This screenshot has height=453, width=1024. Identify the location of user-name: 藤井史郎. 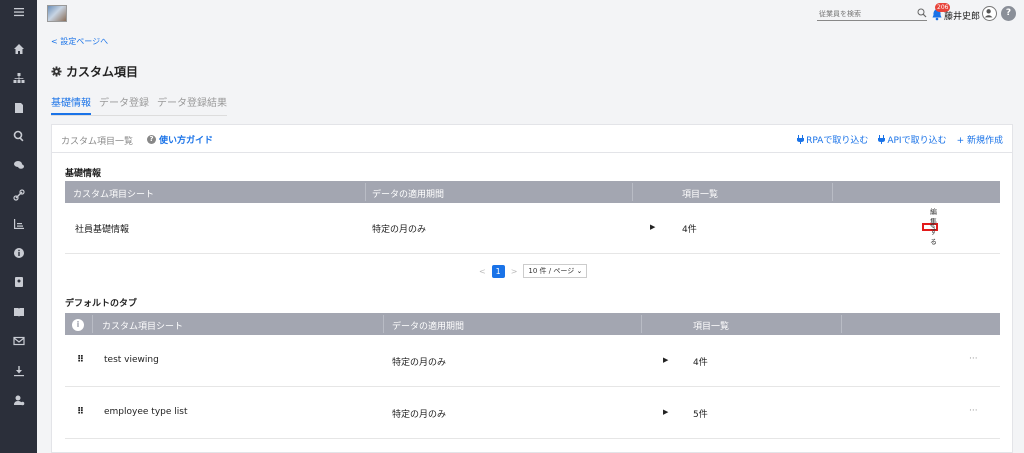
(962, 15).